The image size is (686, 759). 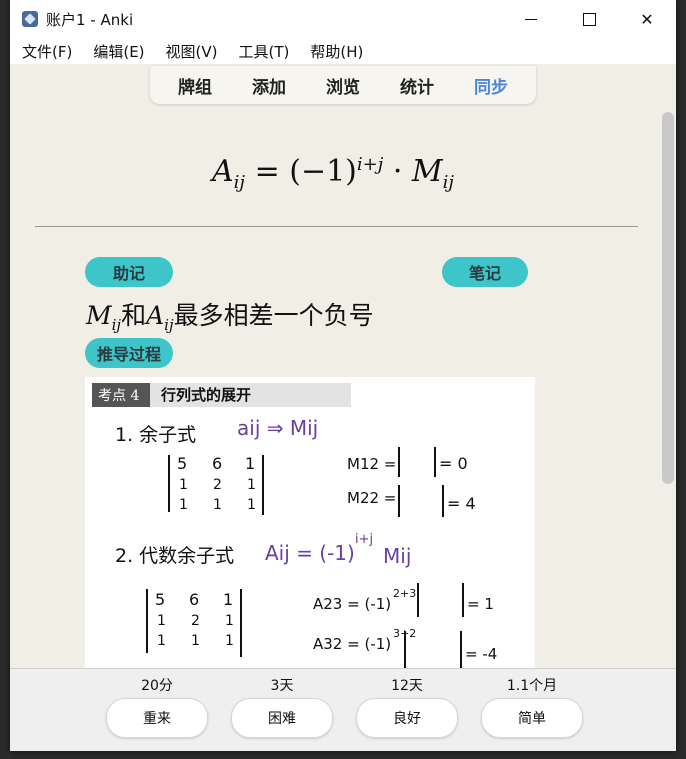 I want to click on close-button: ✕, so click(x=647, y=19).